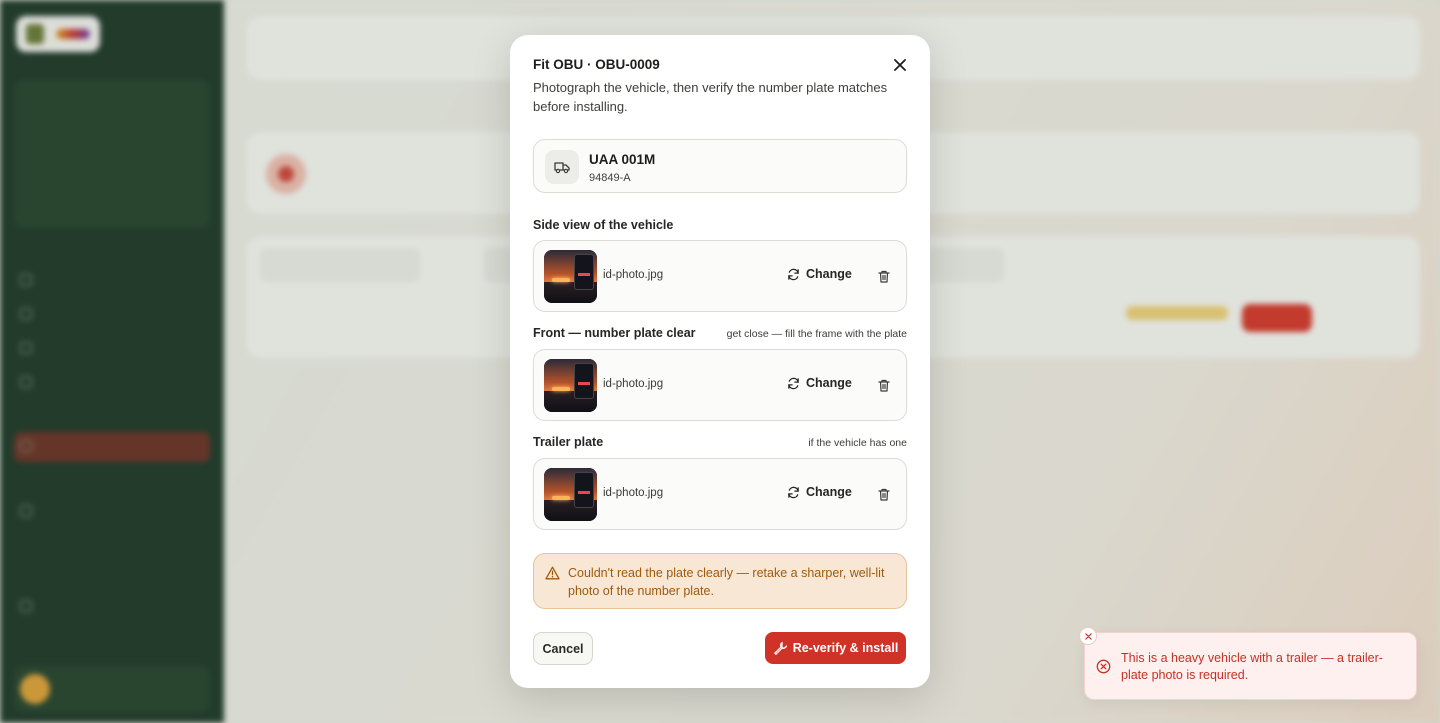 This screenshot has height=723, width=1440. Describe the element at coordinates (563, 648) in the screenshot. I see `cancel-button: Cancel` at that location.